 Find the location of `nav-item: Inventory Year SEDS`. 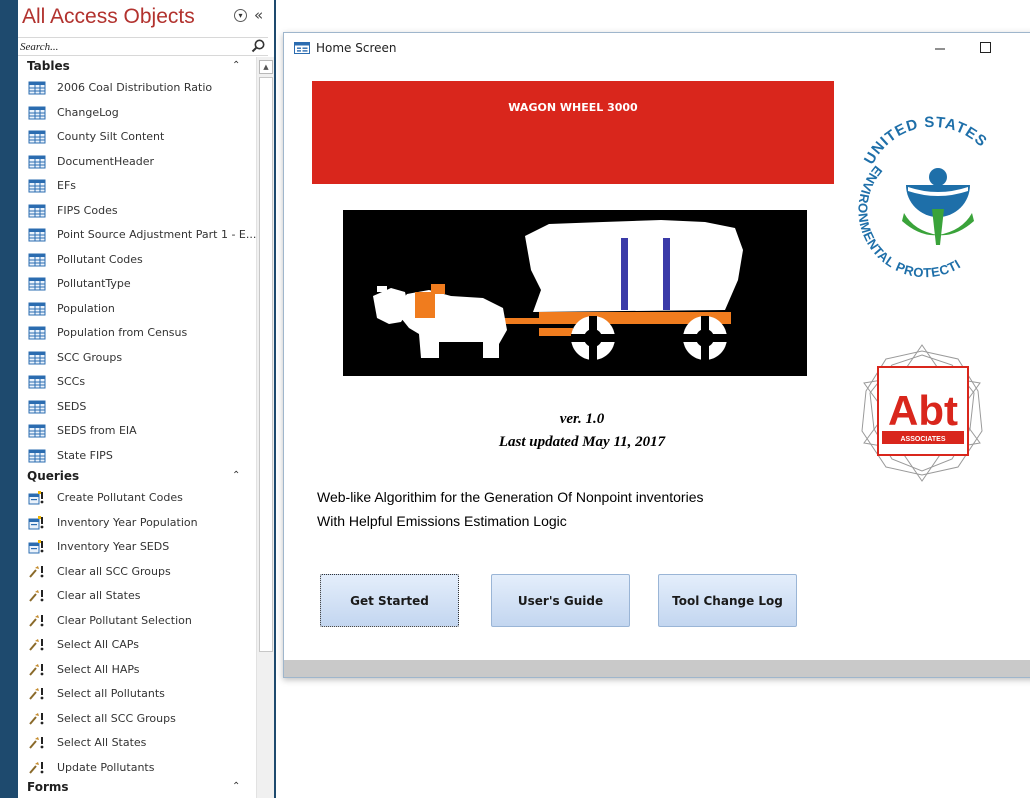

nav-item: Inventory Year SEDS is located at coordinates (136, 547).